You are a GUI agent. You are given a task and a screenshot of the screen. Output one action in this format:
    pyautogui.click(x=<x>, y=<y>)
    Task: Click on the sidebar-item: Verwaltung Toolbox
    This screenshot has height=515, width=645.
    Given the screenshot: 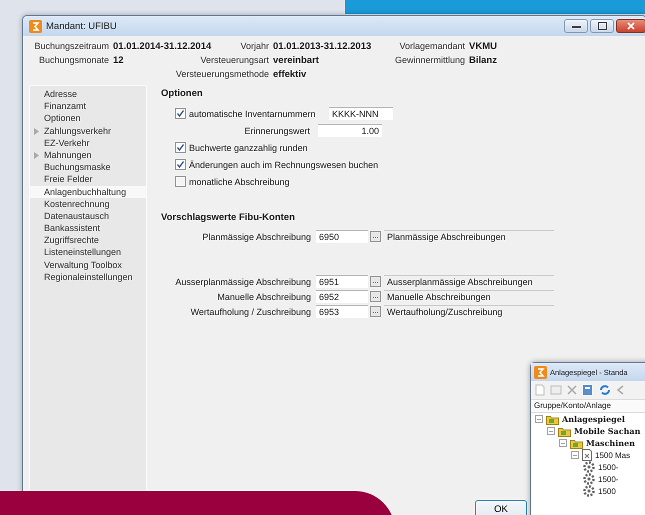 What is the action you would take?
    pyautogui.click(x=88, y=264)
    